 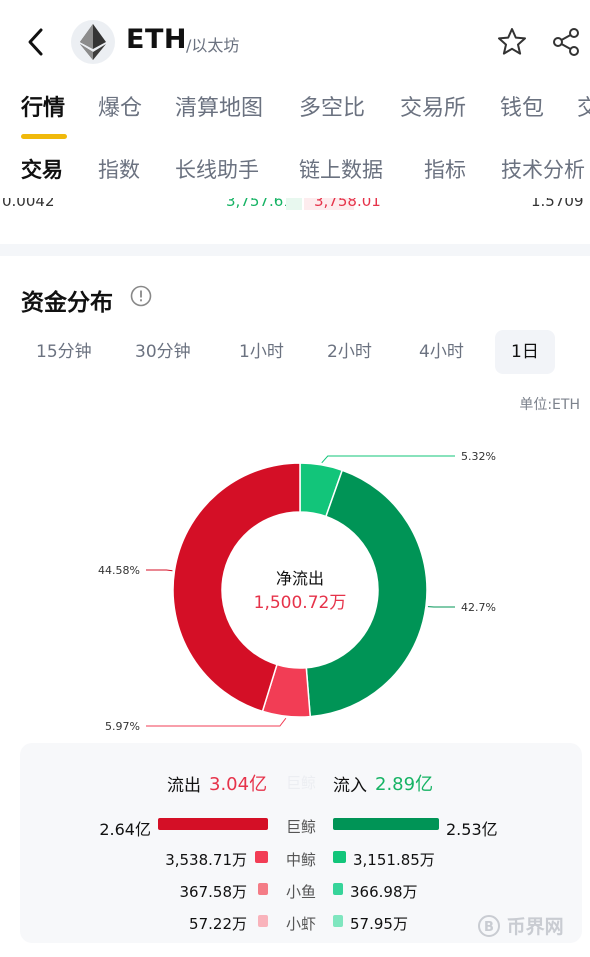 I want to click on back-button, so click(x=36, y=42).